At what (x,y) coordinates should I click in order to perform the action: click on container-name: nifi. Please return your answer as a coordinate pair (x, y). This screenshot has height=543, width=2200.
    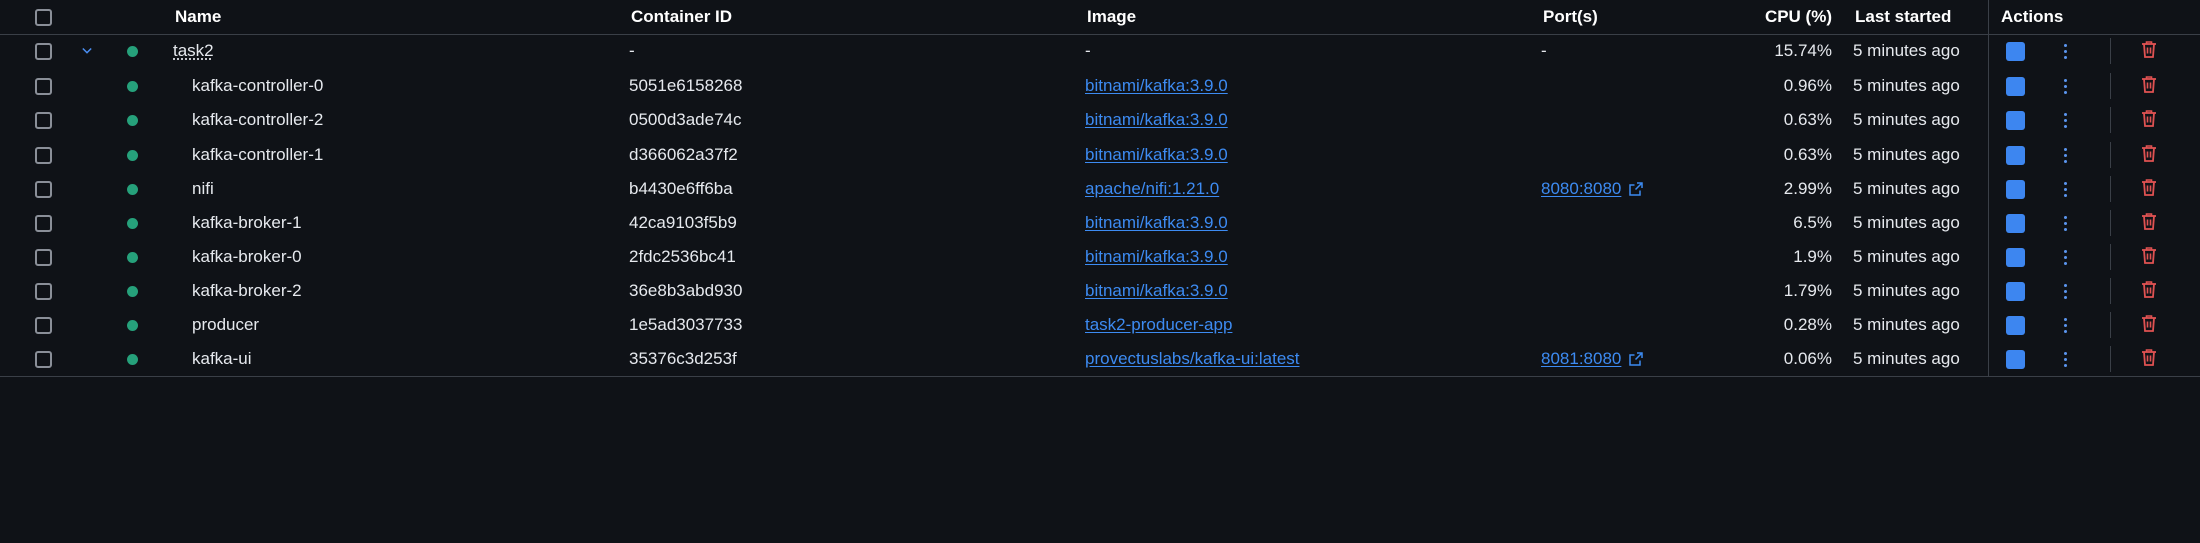
    Looking at the image, I should click on (203, 189).